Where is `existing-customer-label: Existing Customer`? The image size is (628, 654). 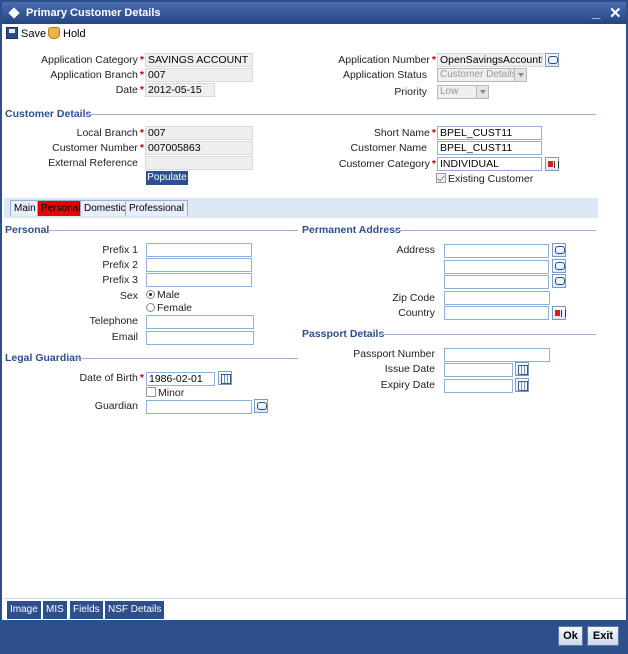 existing-customer-label: Existing Customer is located at coordinates (491, 179).